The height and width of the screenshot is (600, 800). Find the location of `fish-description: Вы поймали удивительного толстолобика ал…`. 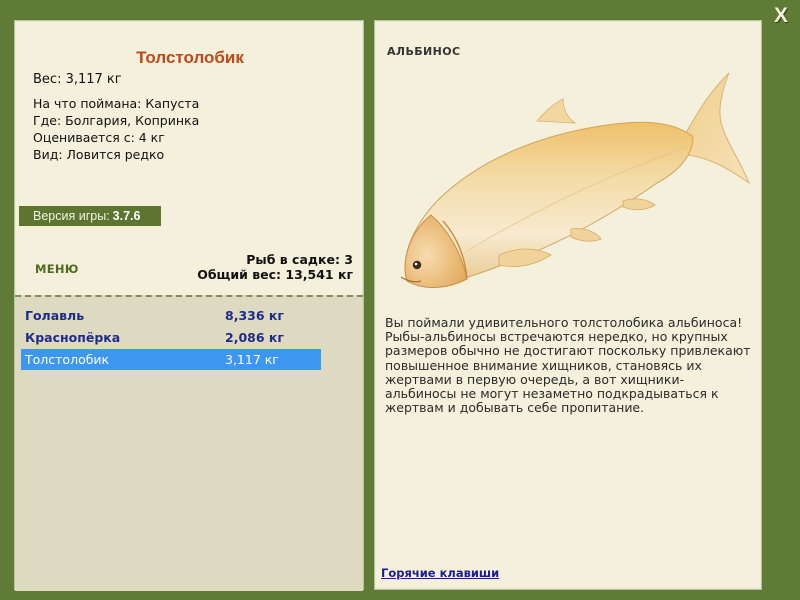

fish-description: Вы поймали удивительного толстолобика ал… is located at coordinates (568, 365).